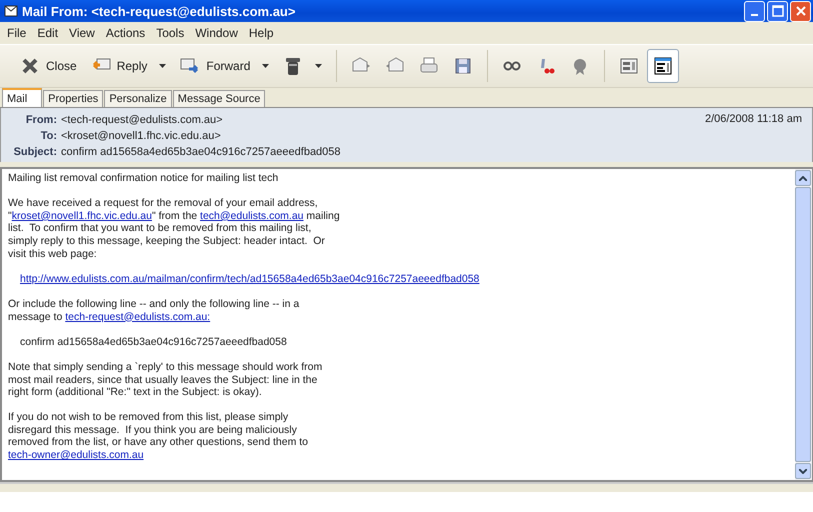  I want to click on text-line: Or include the following line -- and only the following line -- in a, so click(154, 304).